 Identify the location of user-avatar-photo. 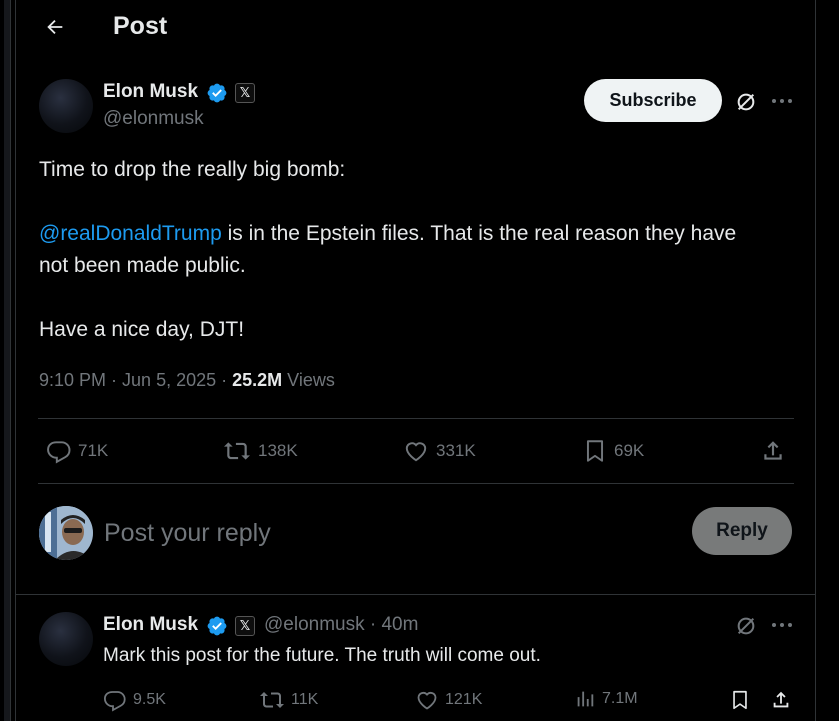
(66, 533).